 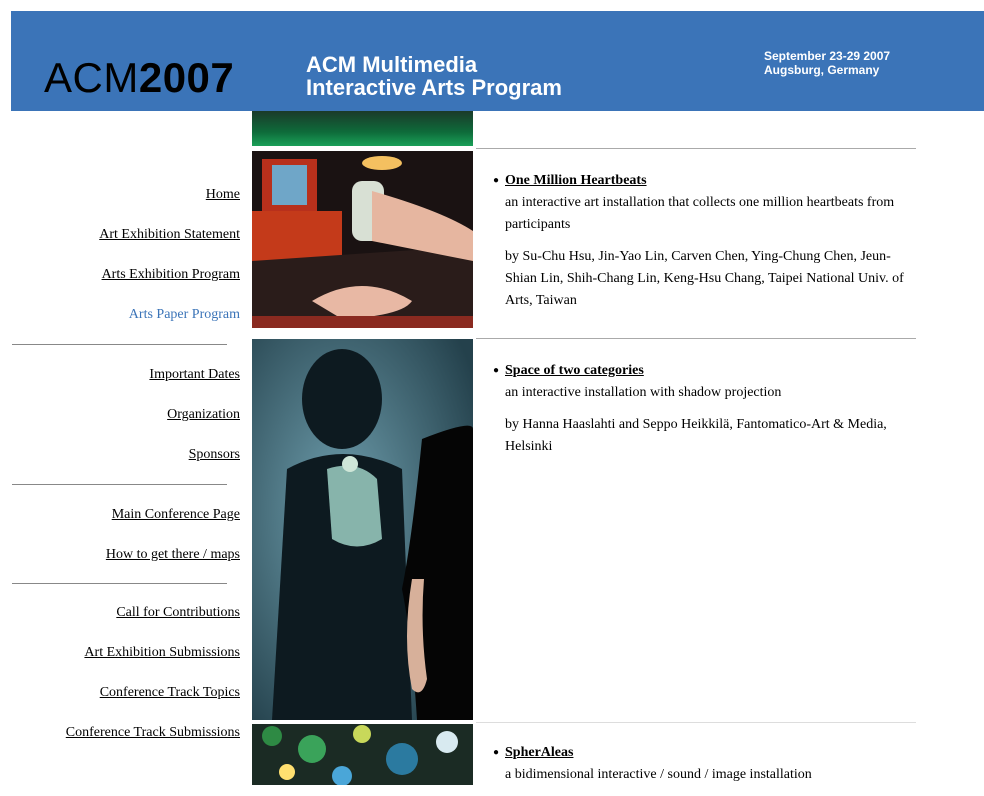 What do you see at coordinates (576, 180) in the screenshot?
I see `entry-title-link: One Million Heartbeats` at bounding box center [576, 180].